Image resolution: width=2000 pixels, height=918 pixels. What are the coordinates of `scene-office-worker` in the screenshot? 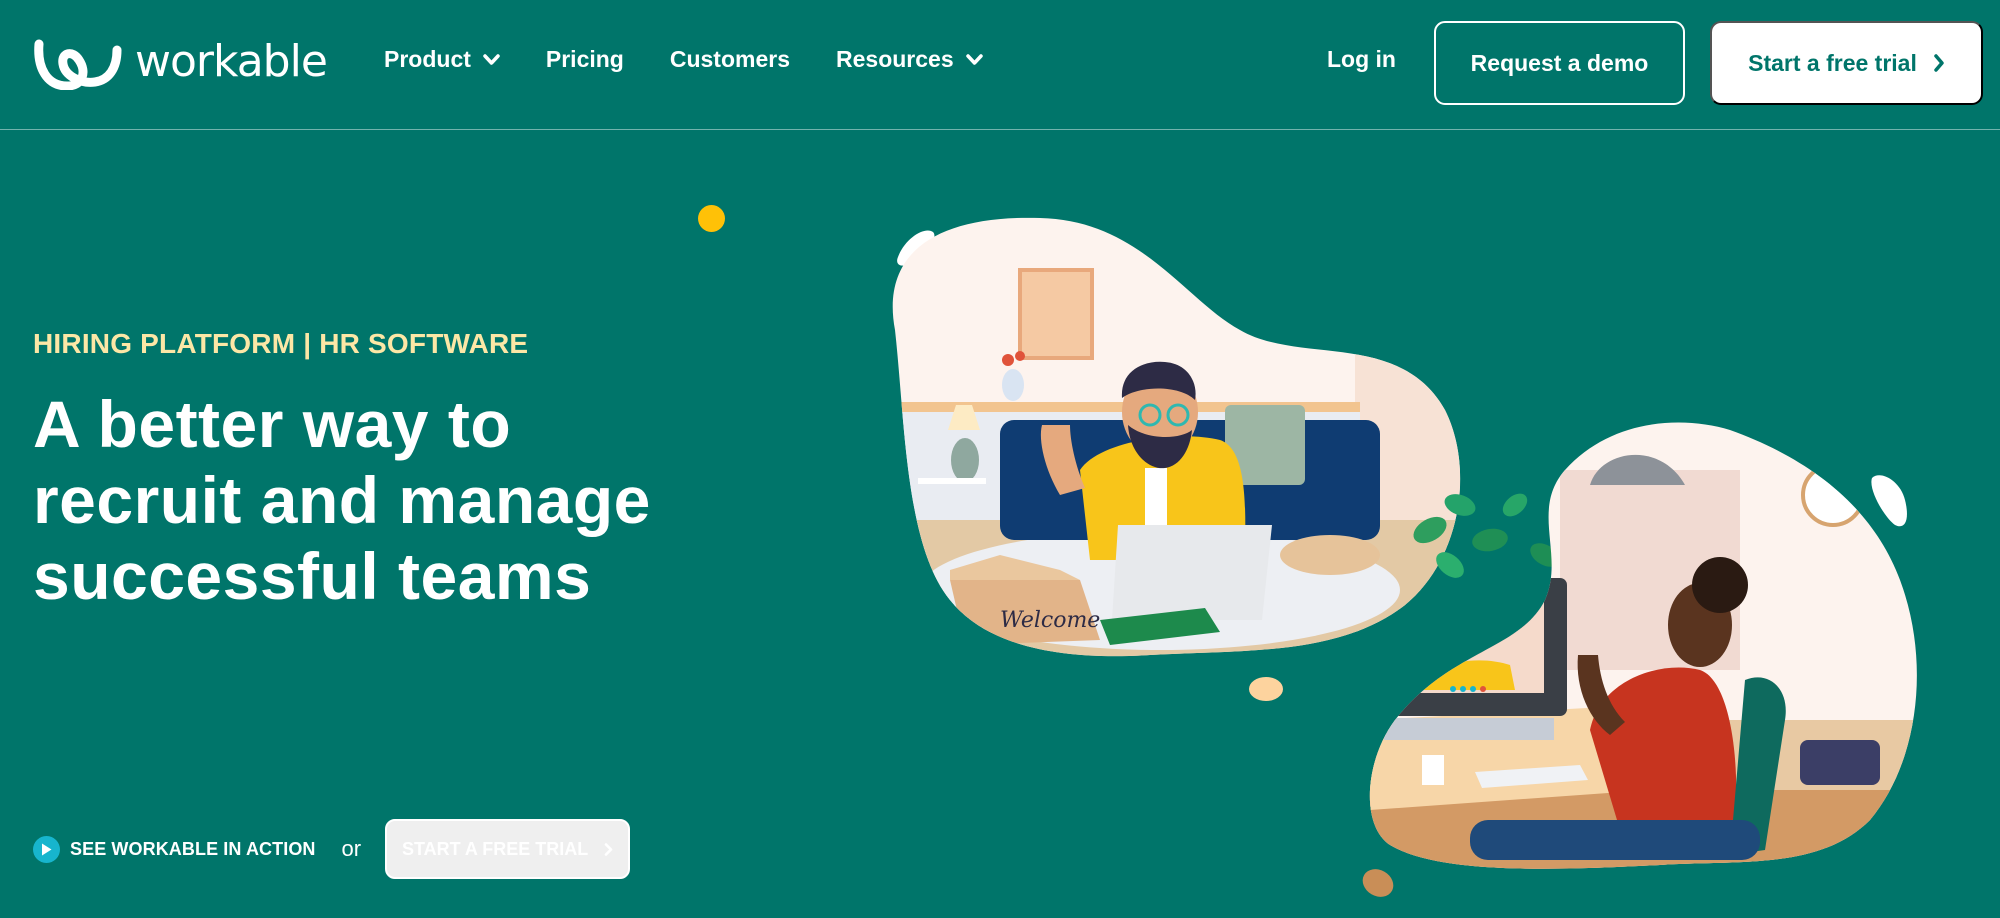 It's located at (1643, 645).